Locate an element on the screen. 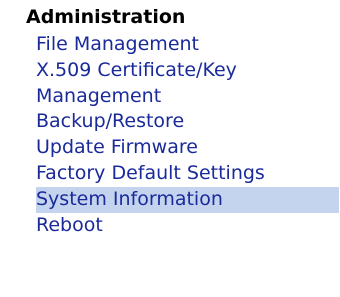 The width and height of the screenshot is (340, 297). menu-link-reboot: Reboot is located at coordinates (187, 226).